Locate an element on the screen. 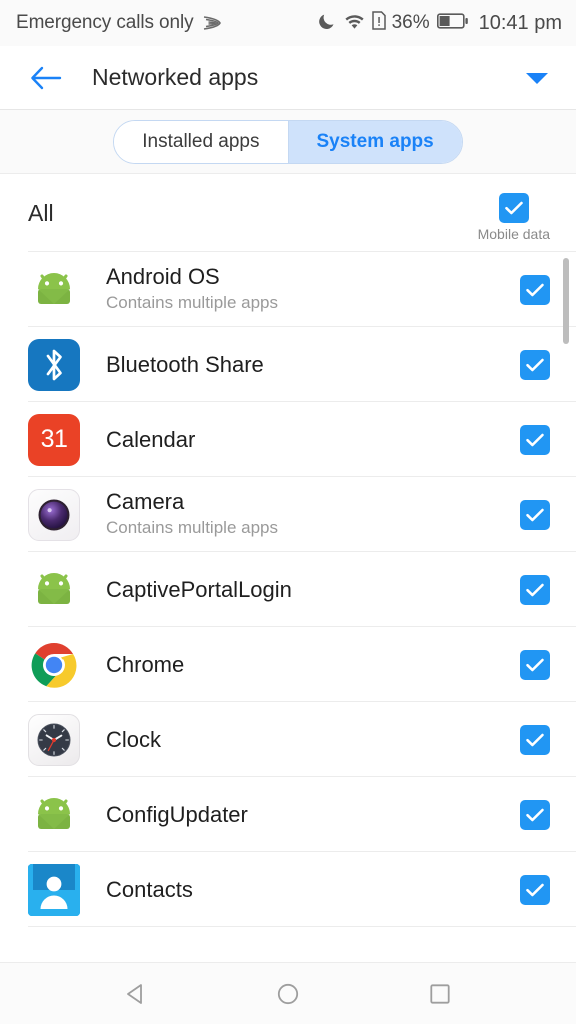 The height and width of the screenshot is (1024, 576). app-text-block: Calendar is located at coordinates (313, 440).